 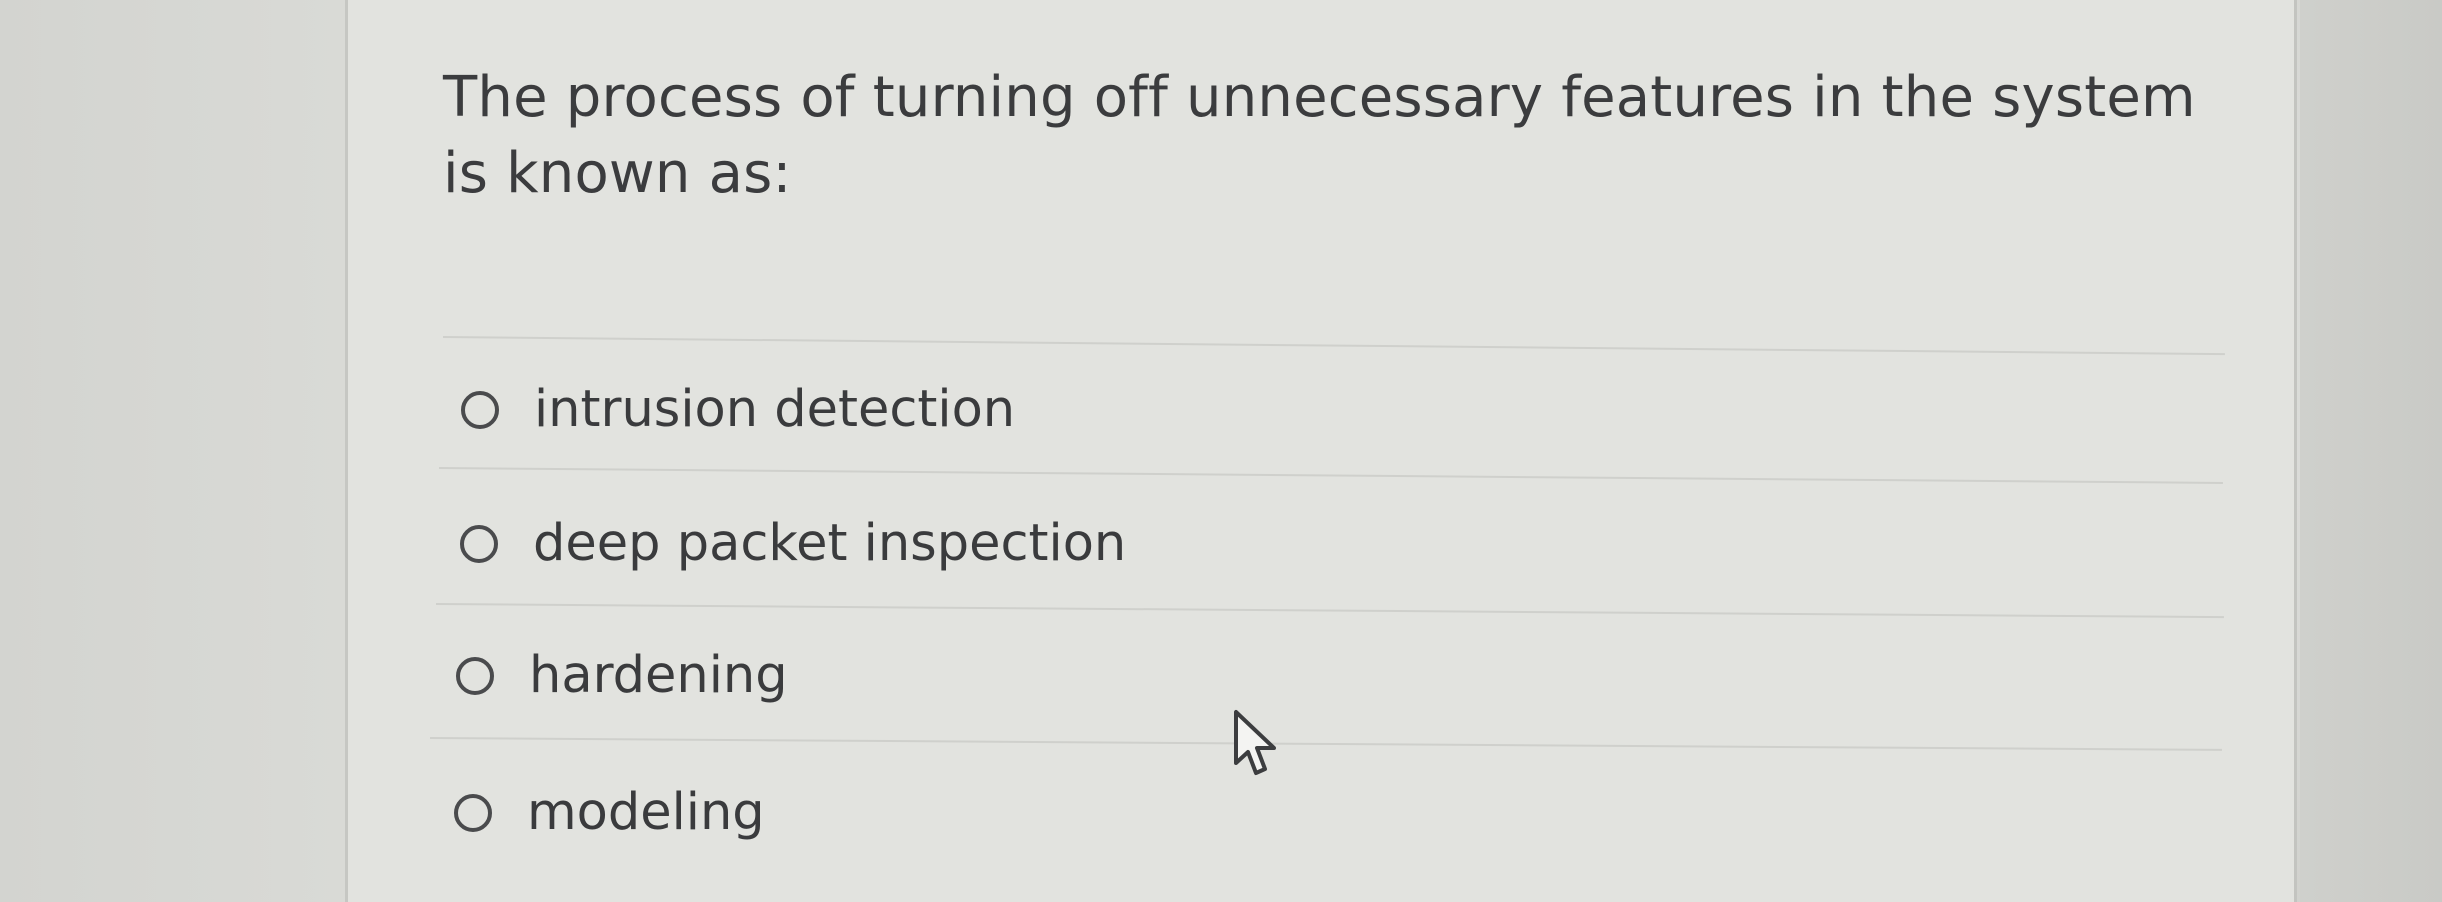 I want to click on option-label: deep packet inspection, so click(x=830, y=543).